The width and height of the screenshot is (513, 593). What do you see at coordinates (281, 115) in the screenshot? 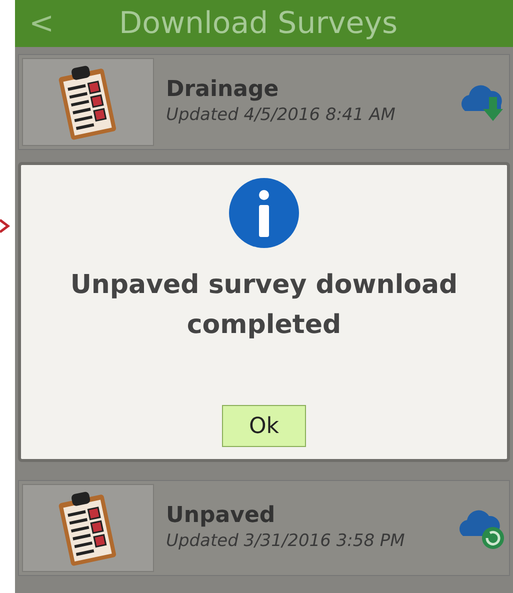
I see `updated-time: Updated 4/5/2016 8:41 AM` at bounding box center [281, 115].